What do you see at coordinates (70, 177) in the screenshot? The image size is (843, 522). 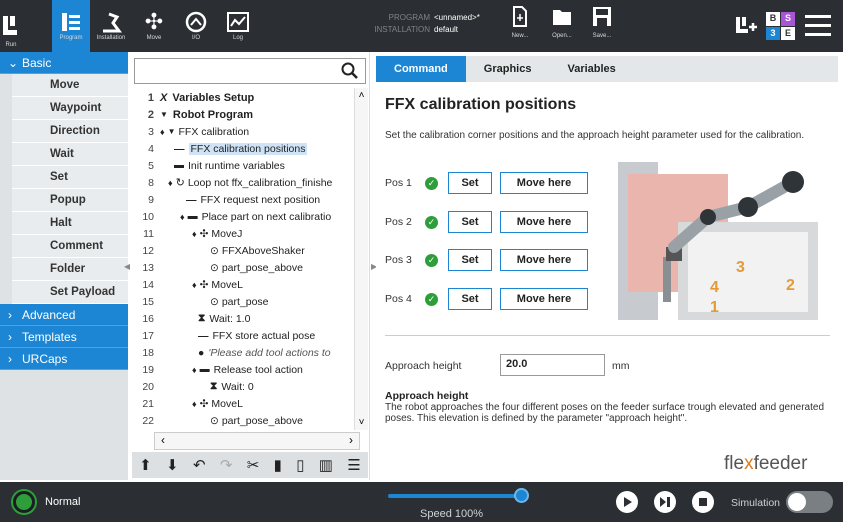 I see `cmd-set: Set` at bounding box center [70, 177].